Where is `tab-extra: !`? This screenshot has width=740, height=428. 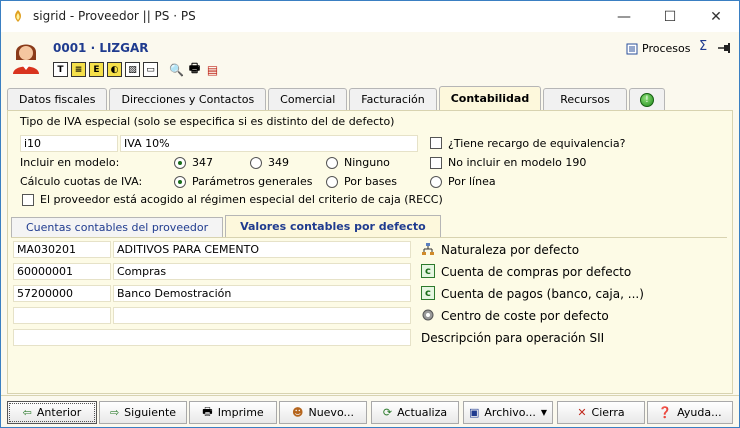
tab-extra: ! is located at coordinates (646, 99).